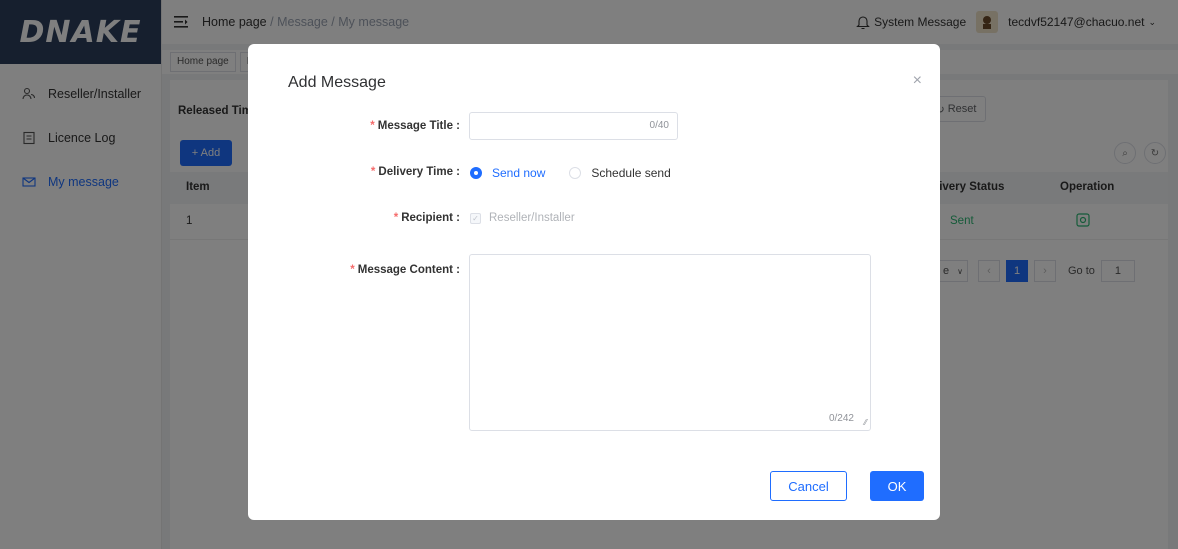 The width and height of the screenshot is (1178, 549). Describe the element at coordinates (522, 218) in the screenshot. I see `recipient-checkbox: ✓ Reseller/Installer` at that location.